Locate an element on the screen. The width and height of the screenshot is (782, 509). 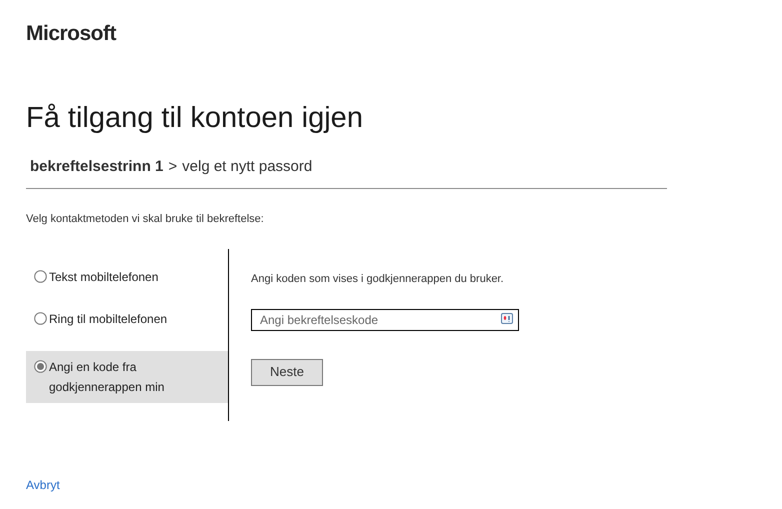
breadcrumb-next-step: velg et nytt passord is located at coordinates (247, 167).